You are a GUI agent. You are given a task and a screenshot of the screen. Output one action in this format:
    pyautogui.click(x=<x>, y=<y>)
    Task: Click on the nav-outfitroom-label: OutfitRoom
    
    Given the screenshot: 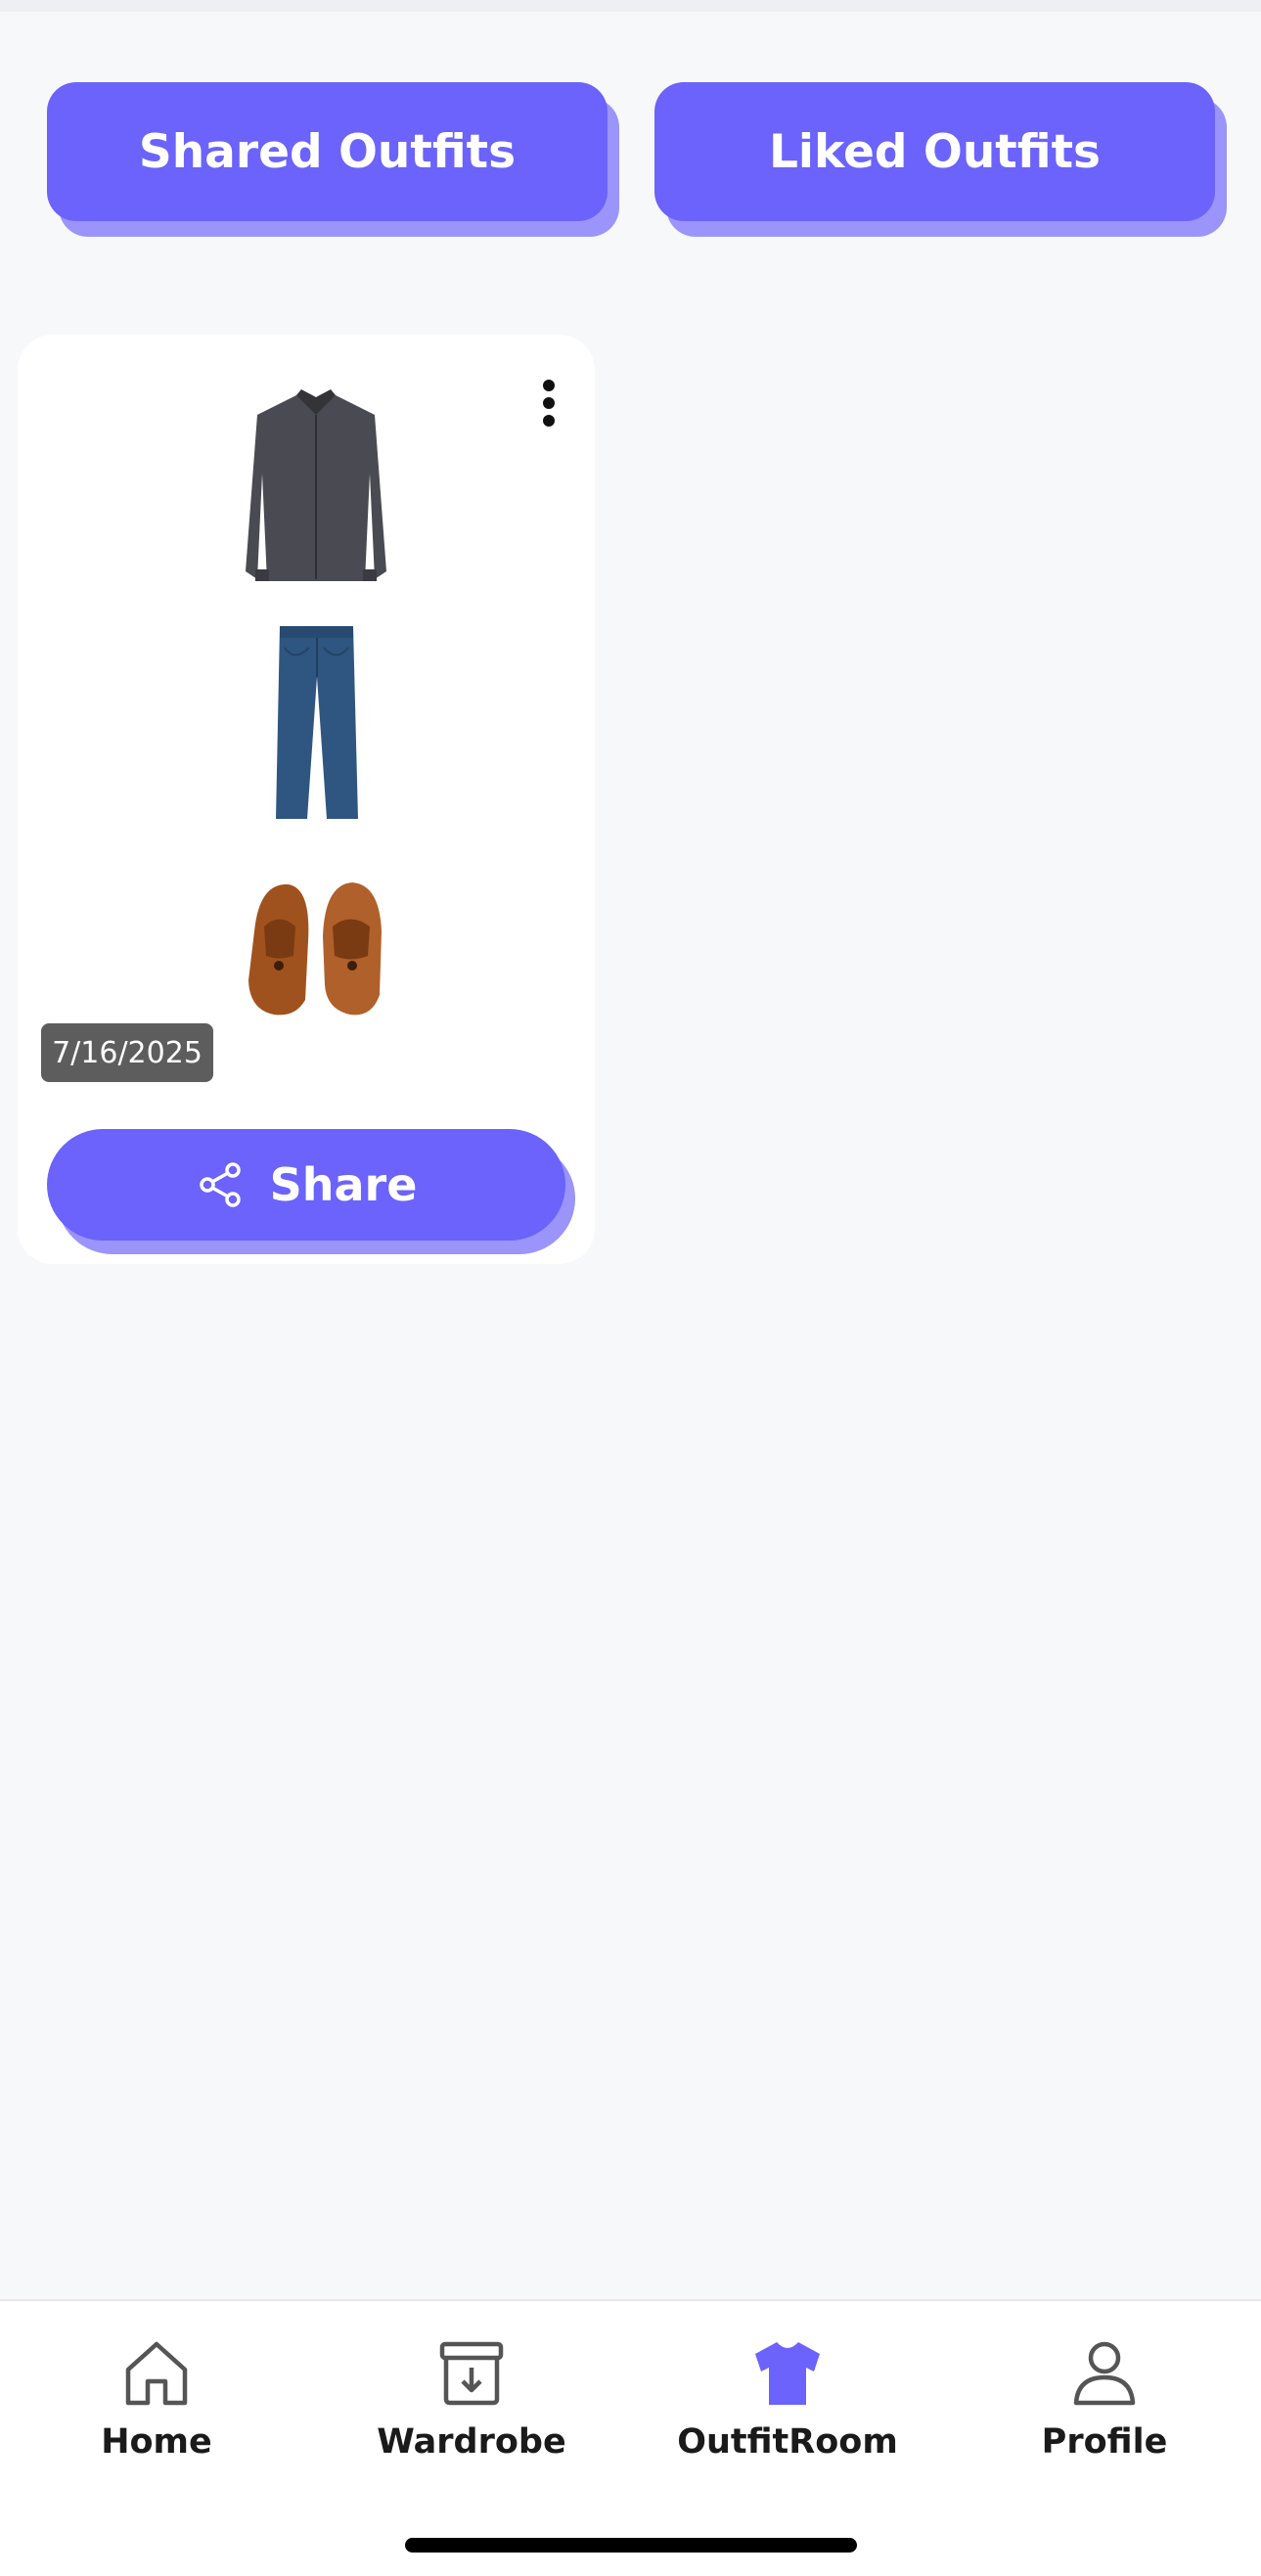 What is the action you would take?
    pyautogui.click(x=787, y=2442)
    